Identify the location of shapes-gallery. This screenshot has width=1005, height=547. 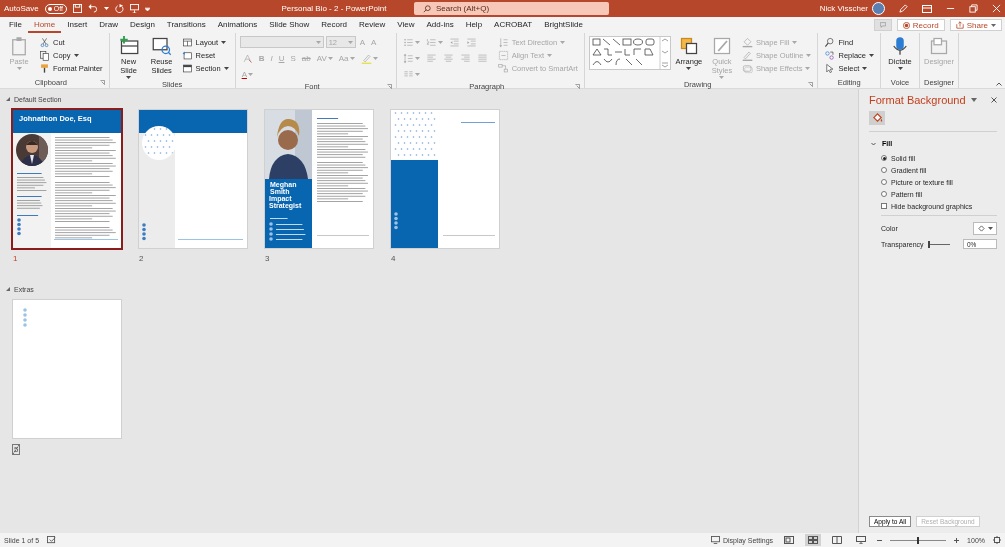
(629, 53).